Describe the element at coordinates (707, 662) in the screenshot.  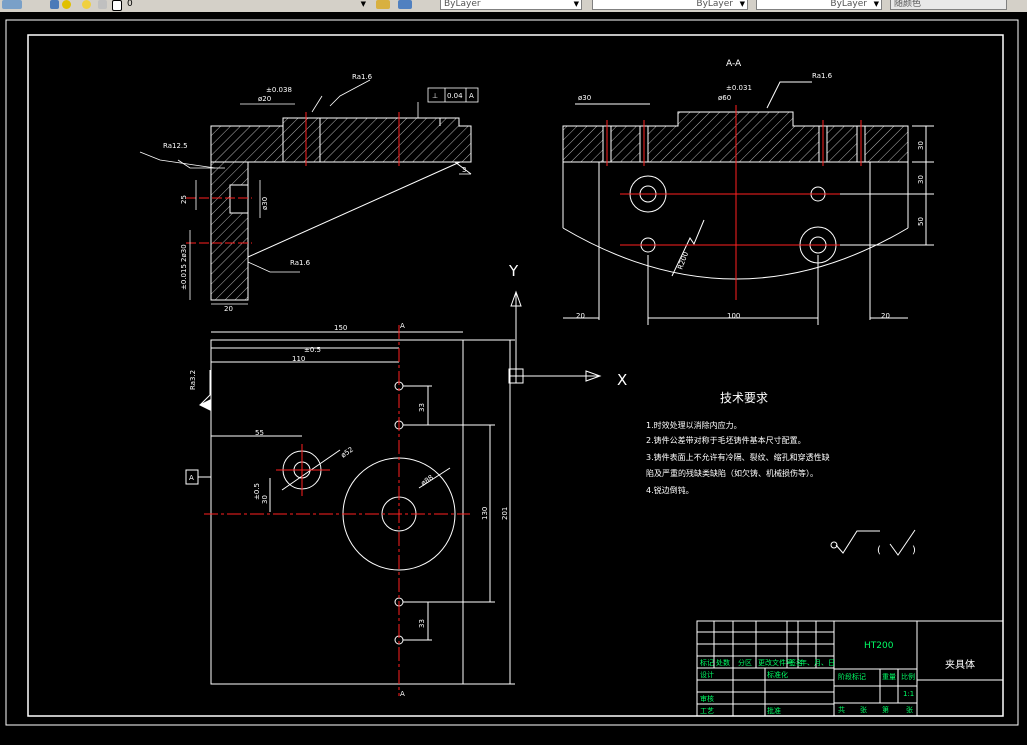
I see `row-label: 标记` at that location.